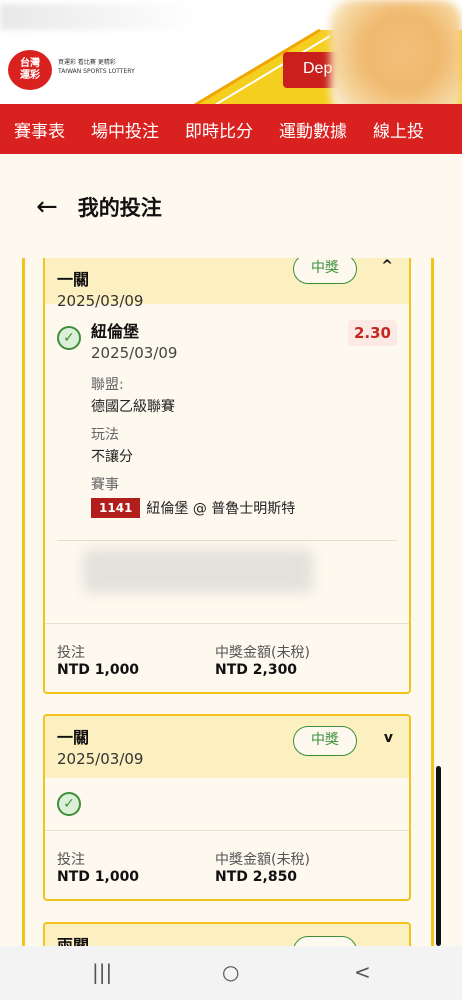  What do you see at coordinates (256, 670) in the screenshot?
I see `winnings-value: NTD 2,300` at bounding box center [256, 670].